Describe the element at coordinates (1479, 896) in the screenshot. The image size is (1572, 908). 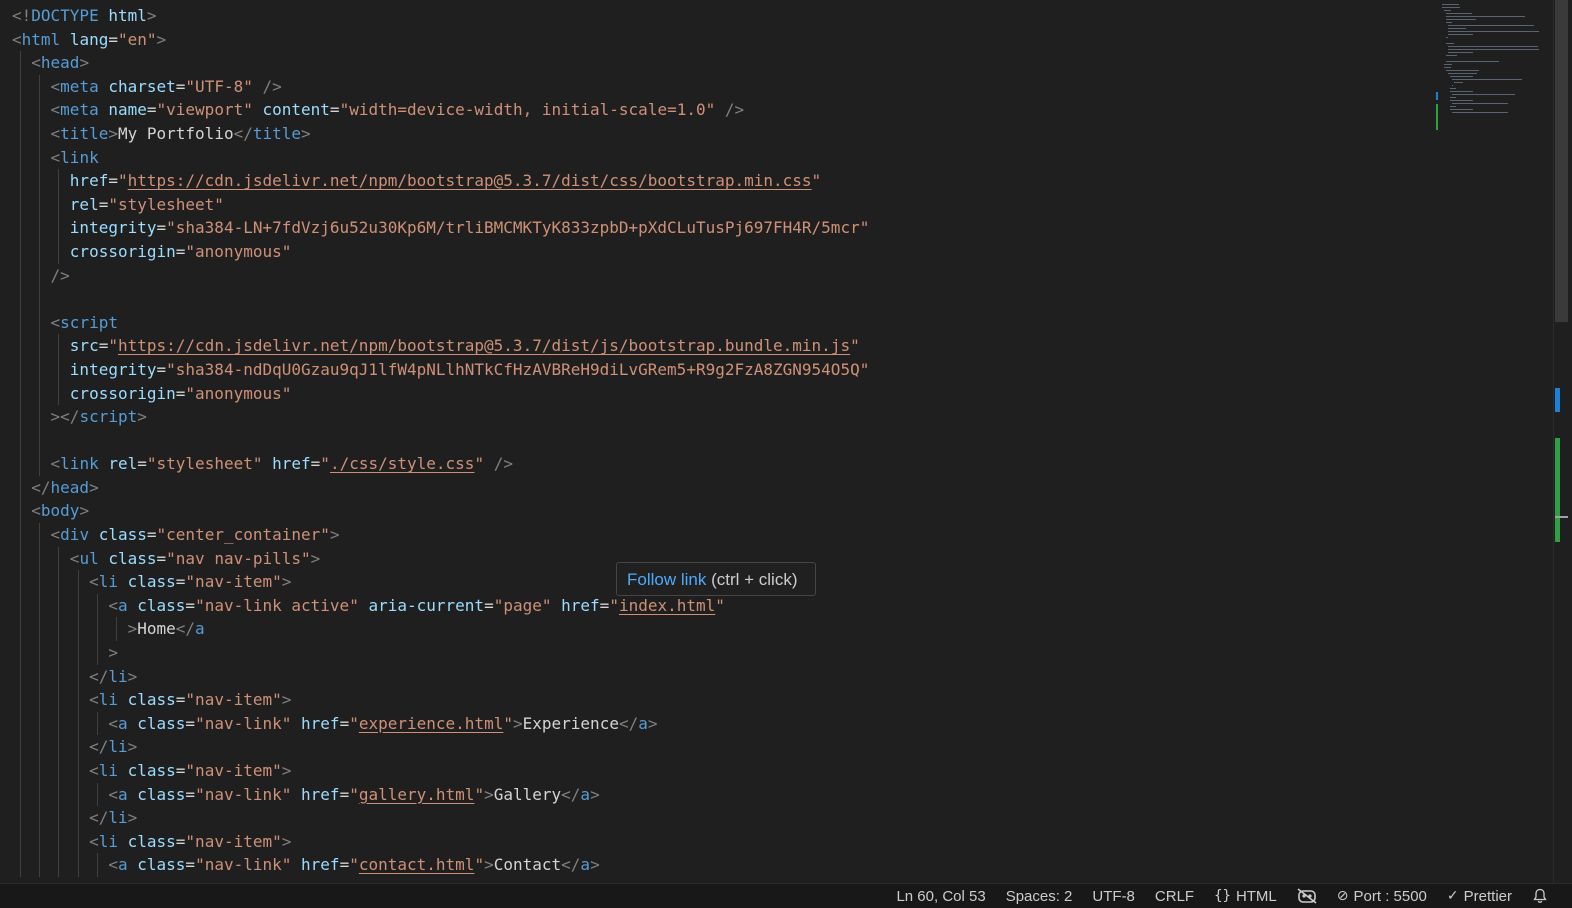
I see `prettier-status: ✓ Prettier` at that location.